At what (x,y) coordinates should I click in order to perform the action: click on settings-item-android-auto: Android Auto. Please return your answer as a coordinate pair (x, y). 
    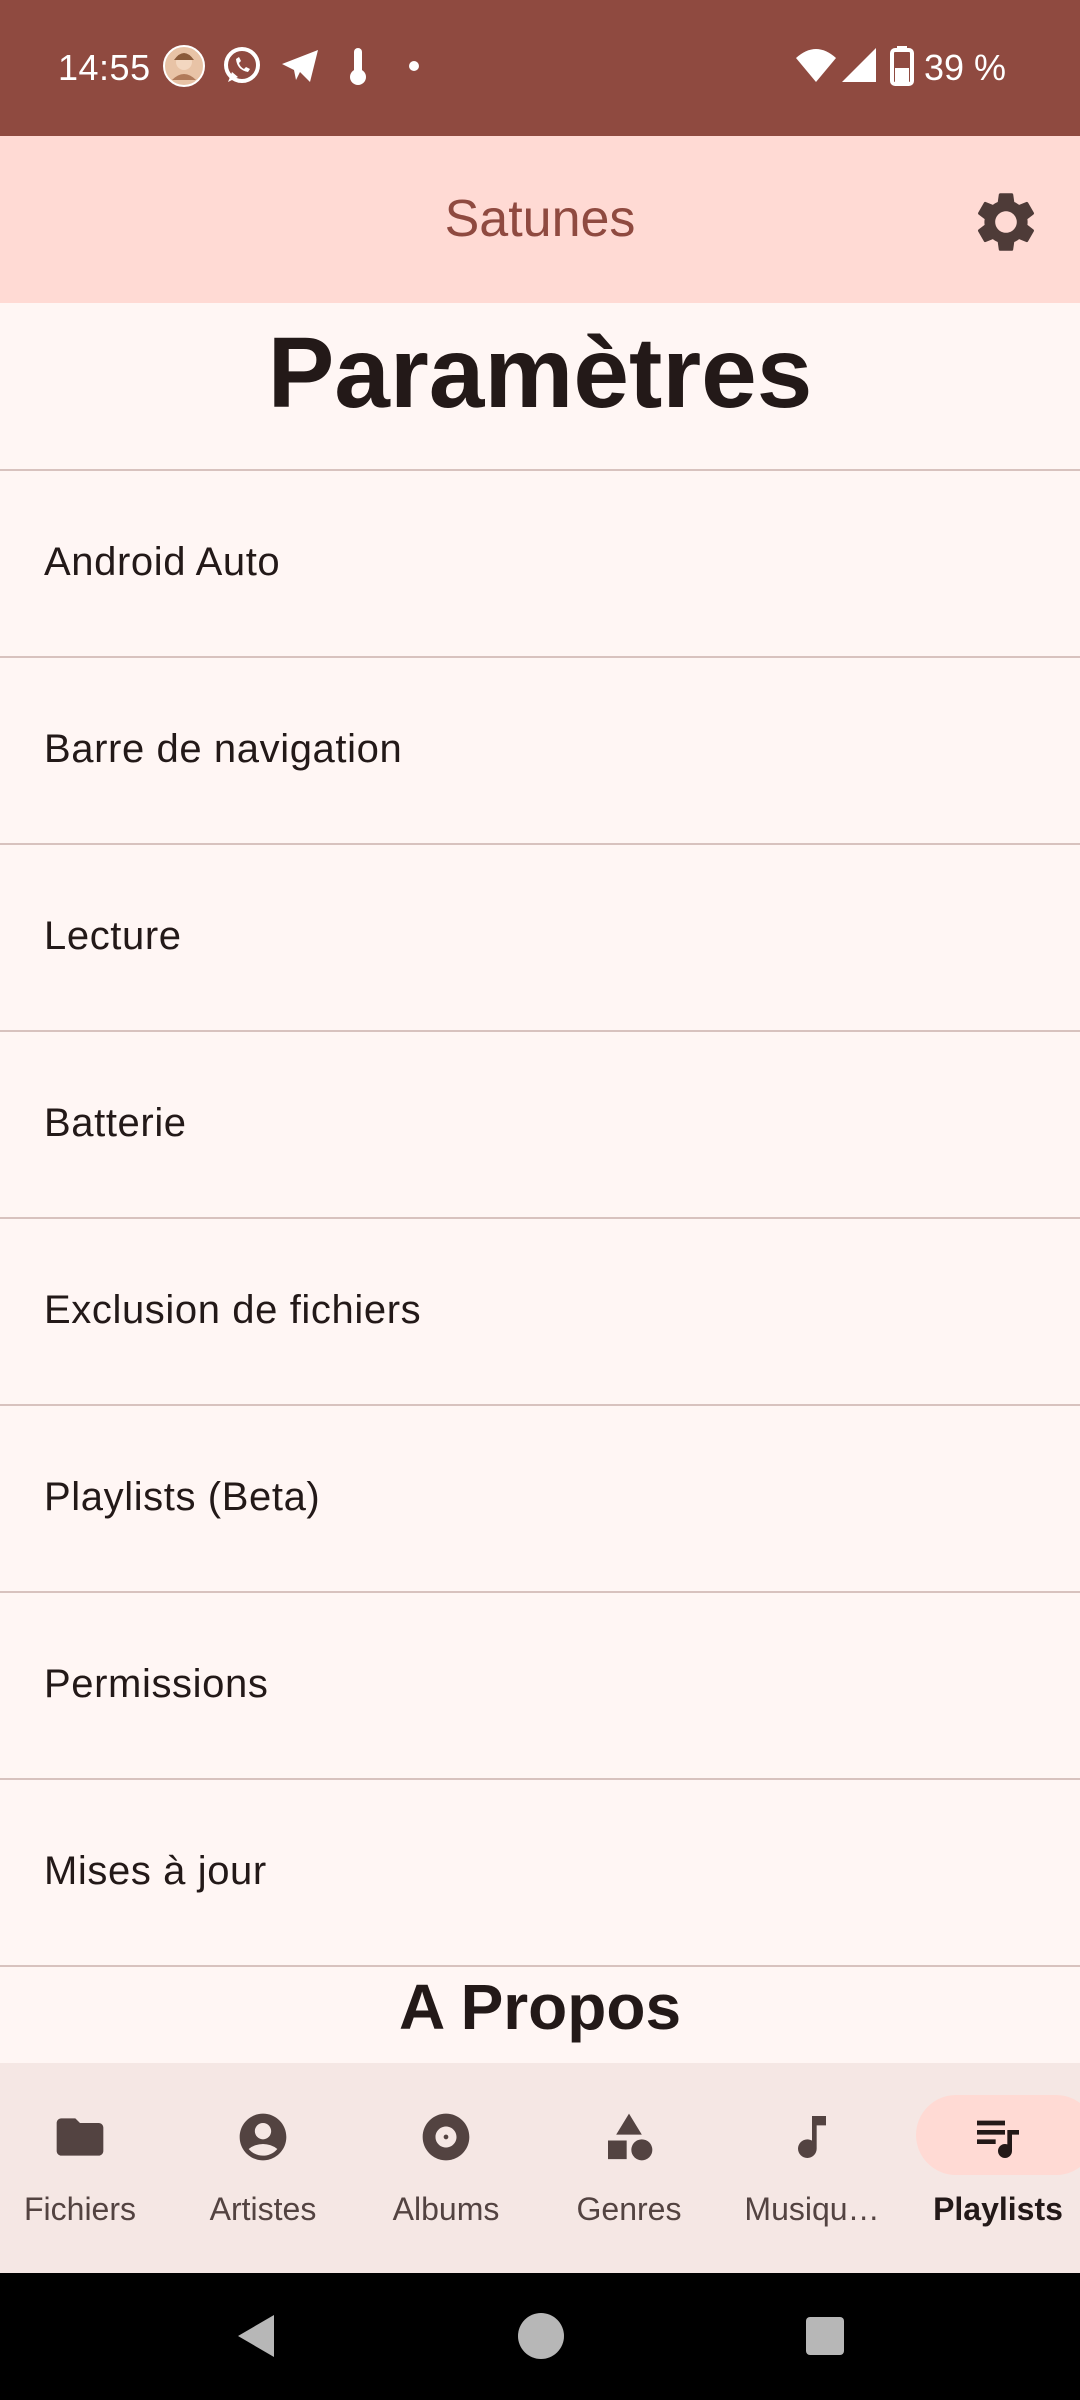
    Looking at the image, I should click on (540, 562).